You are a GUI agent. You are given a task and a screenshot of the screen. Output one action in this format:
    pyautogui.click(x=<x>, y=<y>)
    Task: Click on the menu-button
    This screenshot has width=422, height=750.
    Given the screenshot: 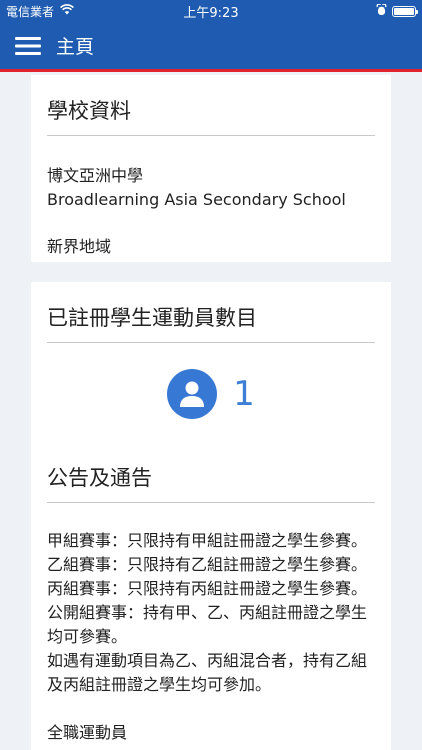 What is the action you would take?
    pyautogui.click(x=28, y=46)
    